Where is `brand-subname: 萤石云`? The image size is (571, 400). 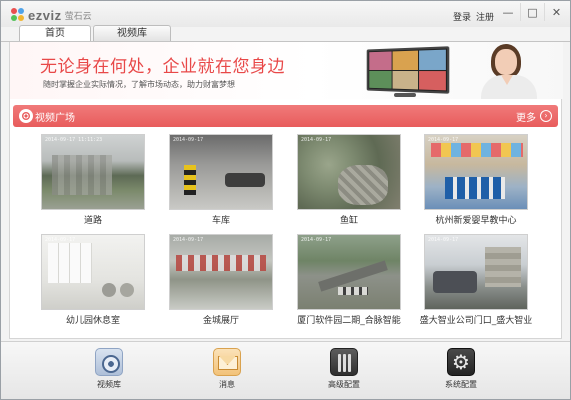 brand-subname: 萤石云 is located at coordinates (78, 16).